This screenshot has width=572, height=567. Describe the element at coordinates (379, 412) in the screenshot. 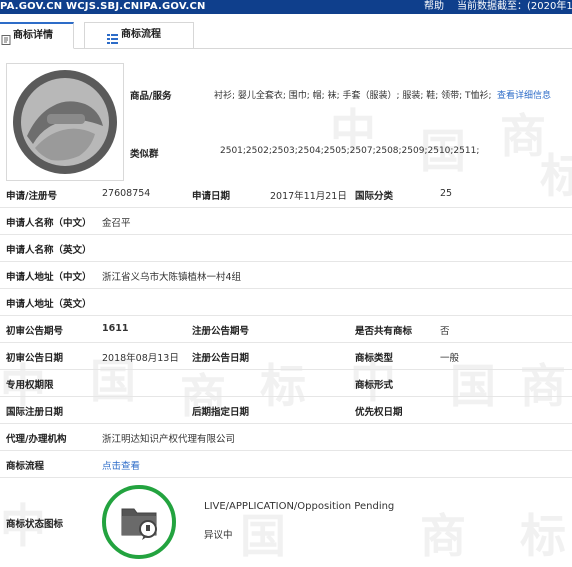

I see `priority-date-label: 优先权日期` at that location.